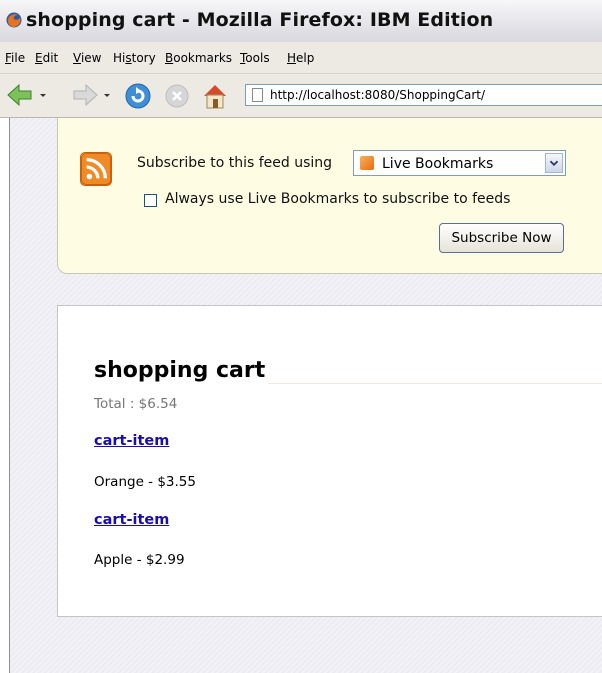 The width and height of the screenshot is (602, 673). Describe the element at coordinates (255, 58) in the screenshot. I see `menu-tools: Tools` at that location.